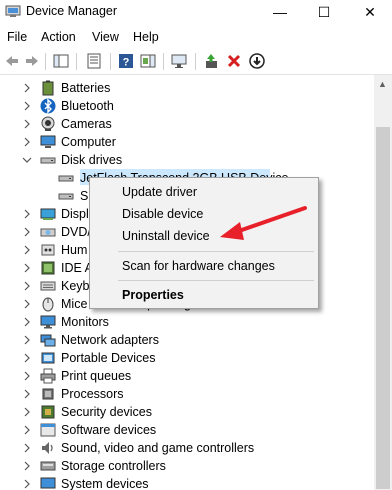 Image resolution: width=392 pixels, height=490 pixels. I want to click on human-interface-device-icon, so click(48, 250).